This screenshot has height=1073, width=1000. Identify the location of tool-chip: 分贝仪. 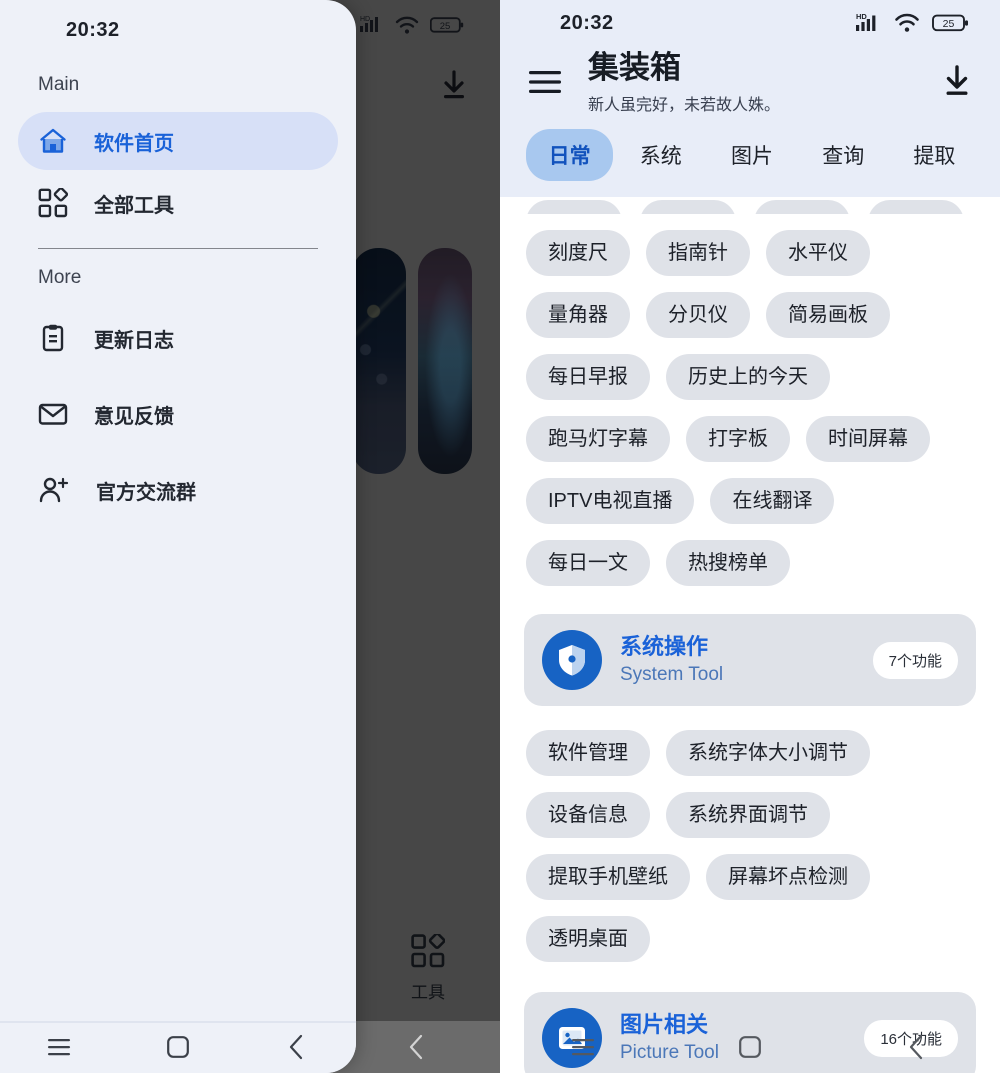
(698, 315).